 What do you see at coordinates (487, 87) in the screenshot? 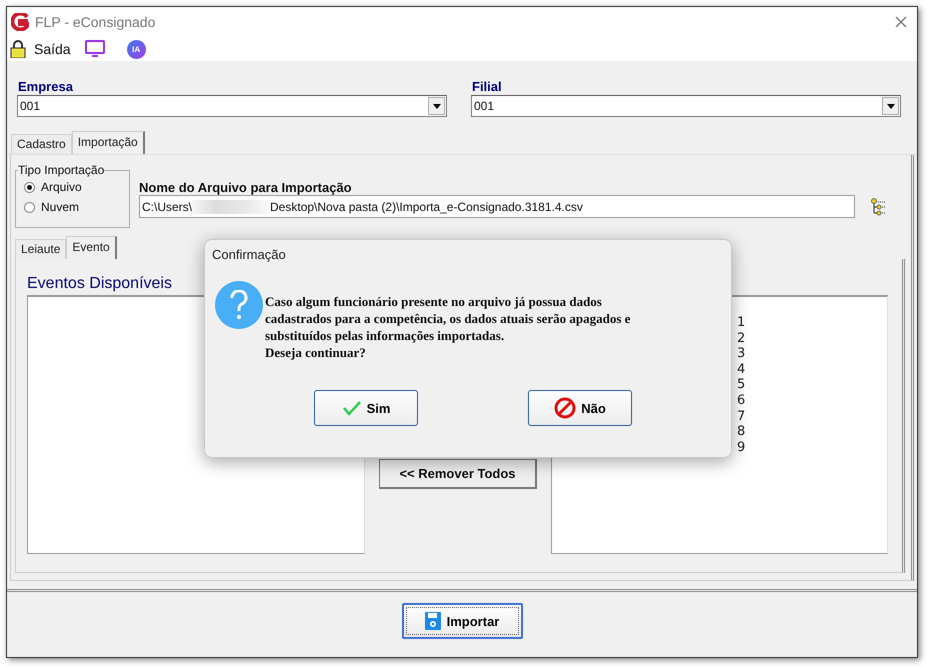
I see `field-label: Filial` at bounding box center [487, 87].